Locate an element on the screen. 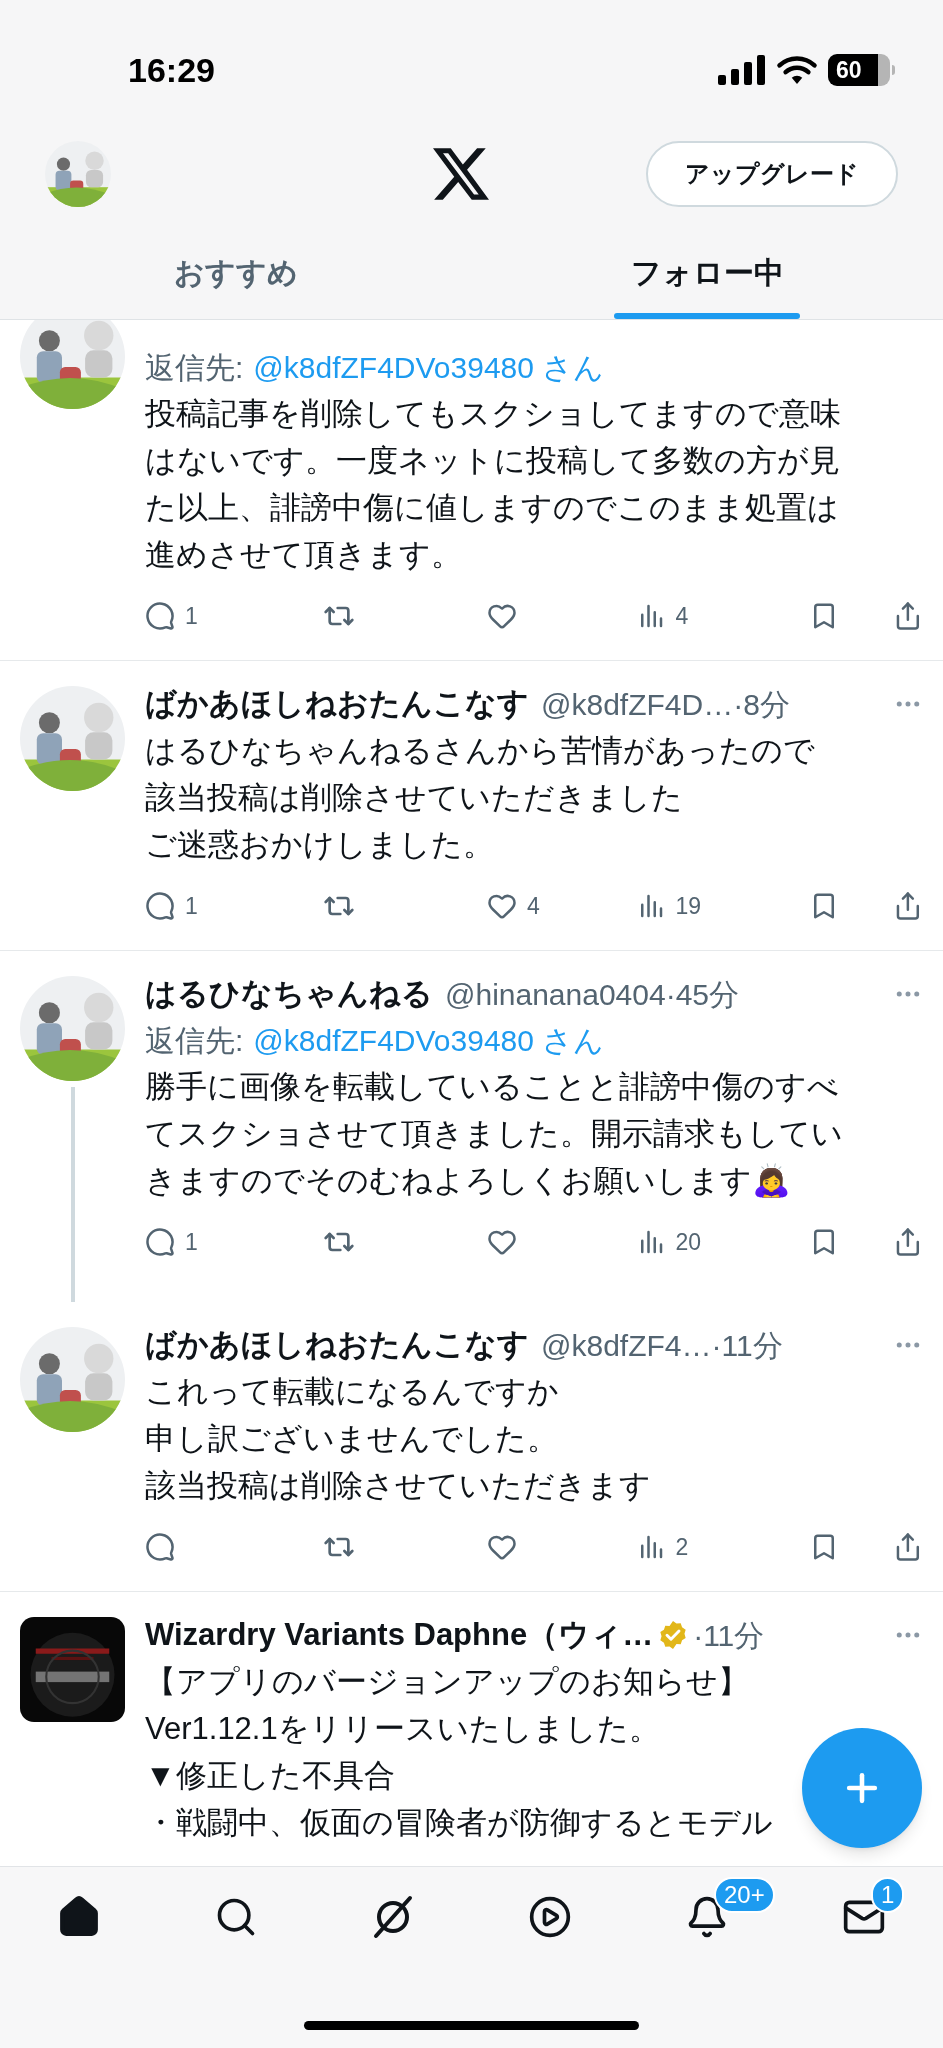 Image resolution: width=943 pixels, height=2048 pixels. post-text-line: きますのでそのむねよろしくお願いします🙇‍♀ is located at coordinates (468, 1181).